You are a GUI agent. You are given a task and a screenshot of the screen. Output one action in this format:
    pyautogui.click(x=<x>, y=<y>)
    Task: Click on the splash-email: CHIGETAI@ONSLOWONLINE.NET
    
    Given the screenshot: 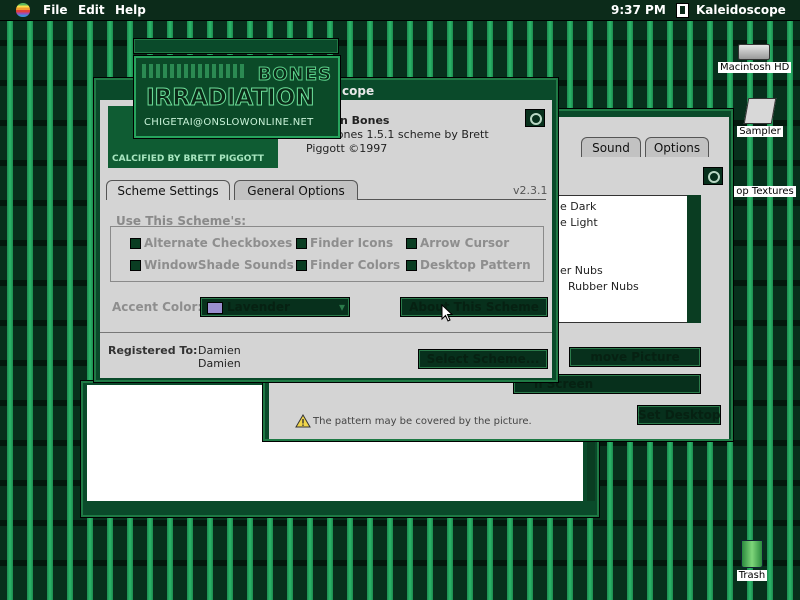 What is the action you would take?
    pyautogui.click(x=229, y=122)
    